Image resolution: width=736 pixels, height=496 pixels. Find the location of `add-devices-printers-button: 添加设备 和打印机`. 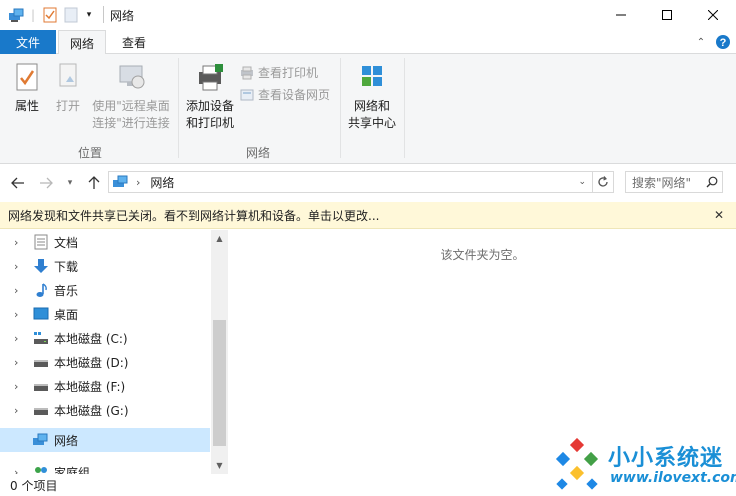

add-devices-printers-button: 添加设备 和打印机 is located at coordinates (210, 97).